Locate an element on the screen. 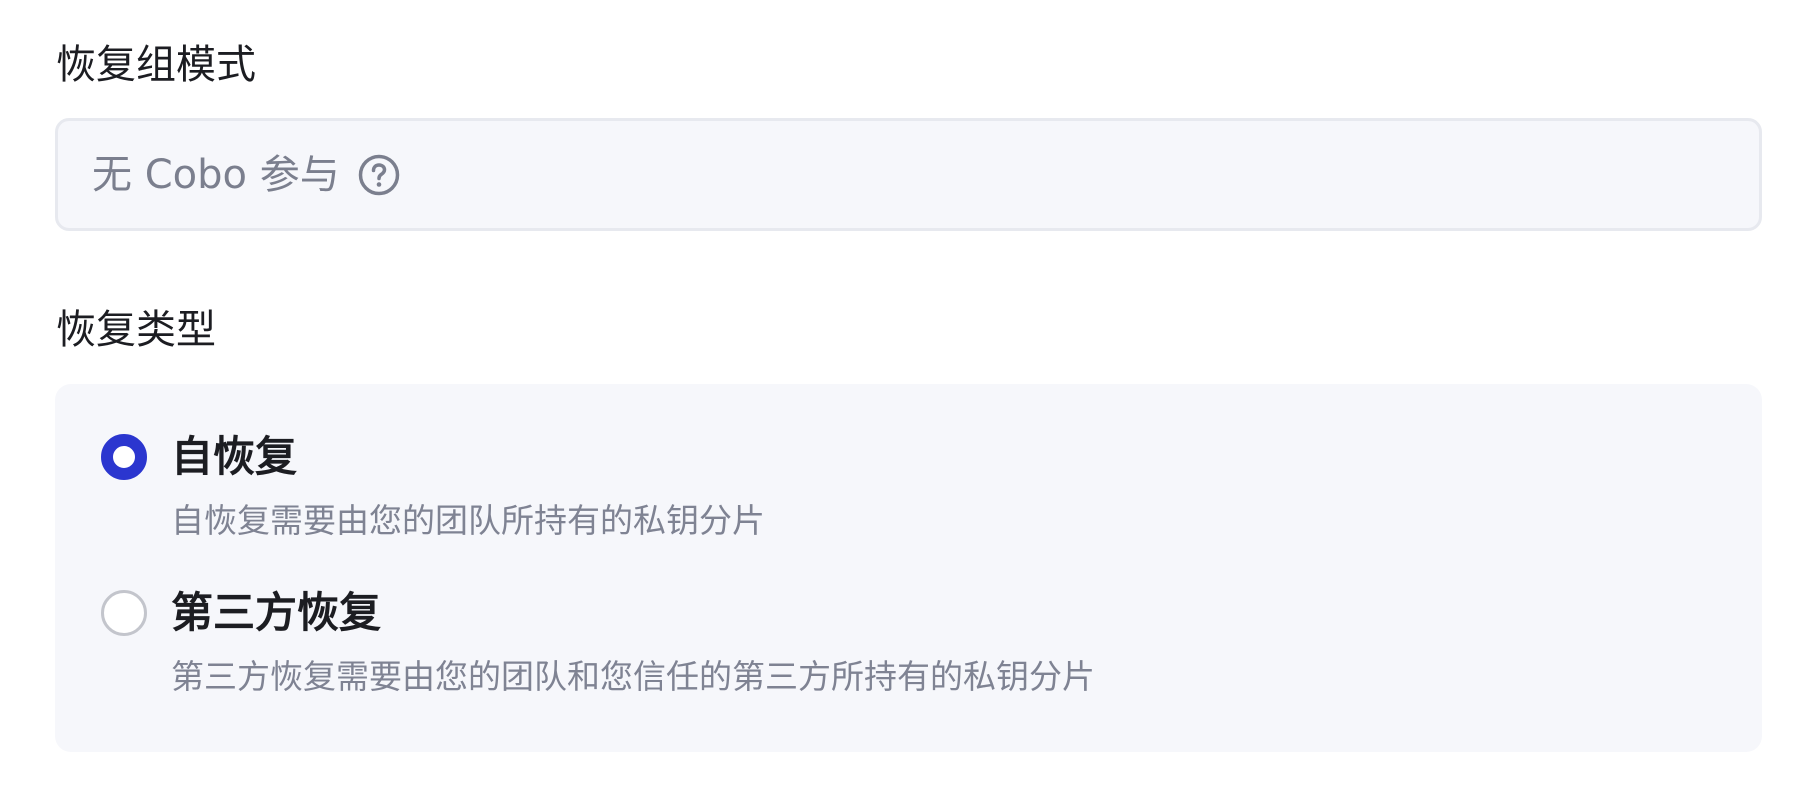 The width and height of the screenshot is (1814, 802). self-recovery-radio is located at coordinates (124, 457).